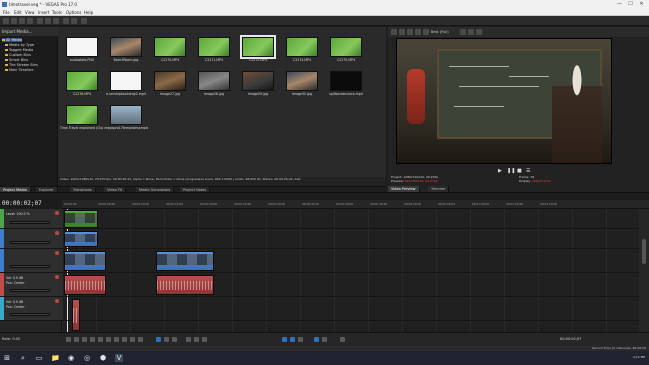 This screenshot has height=365, width=649. What do you see at coordinates (39, 358) in the screenshot?
I see `task-view-icon: ▭` at bounding box center [39, 358].